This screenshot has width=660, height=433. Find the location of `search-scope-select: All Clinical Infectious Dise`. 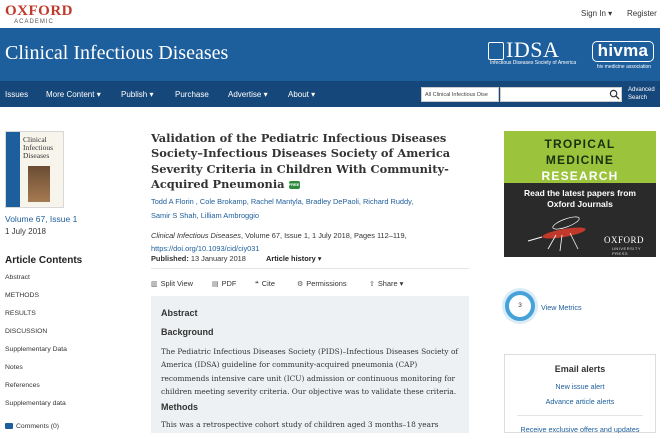

search-scope-select: All Clinical Infectious Dise is located at coordinates (460, 94).